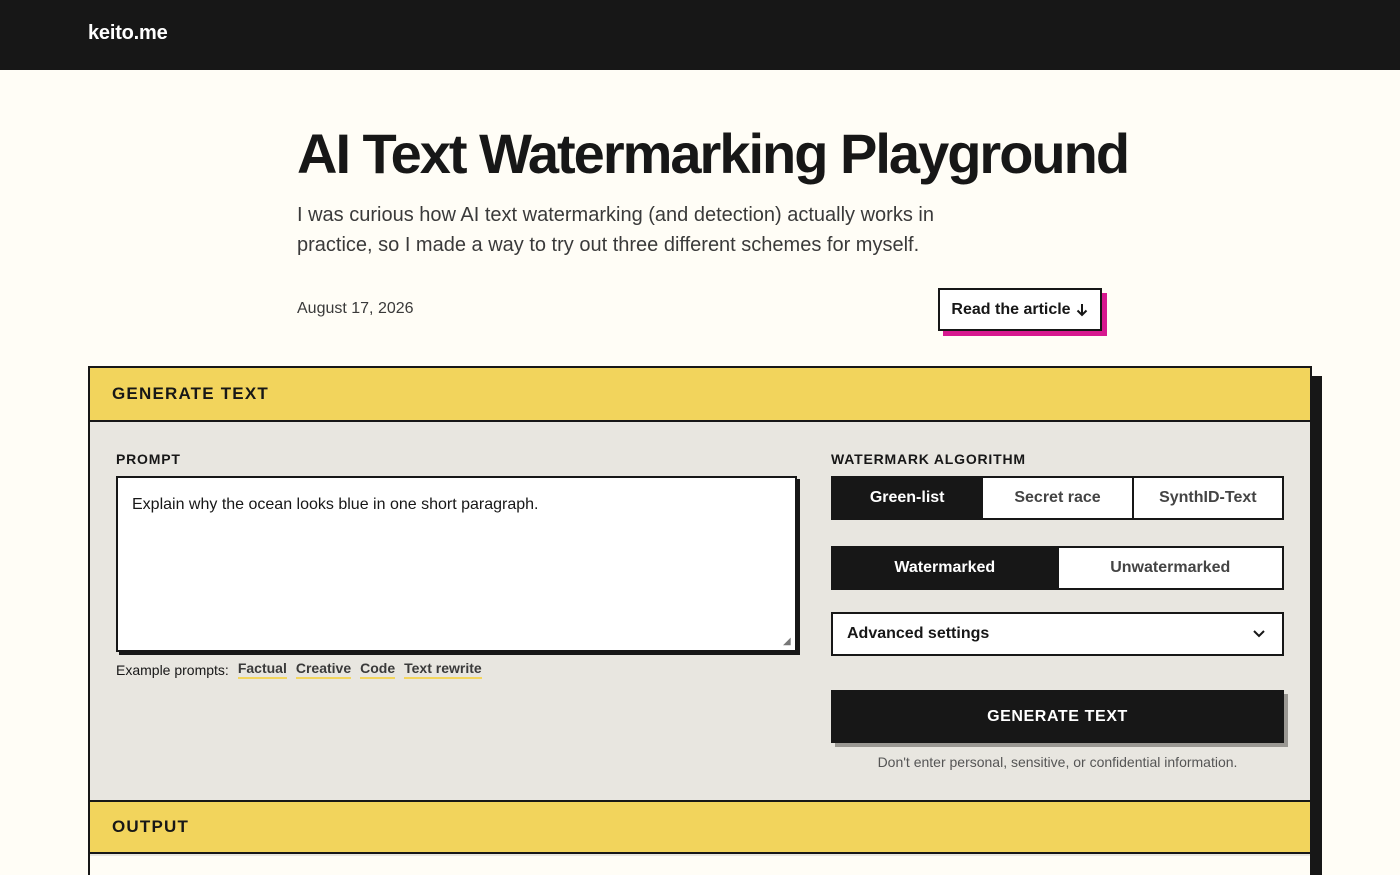  What do you see at coordinates (378, 669) in the screenshot?
I see `example-code: Code` at bounding box center [378, 669].